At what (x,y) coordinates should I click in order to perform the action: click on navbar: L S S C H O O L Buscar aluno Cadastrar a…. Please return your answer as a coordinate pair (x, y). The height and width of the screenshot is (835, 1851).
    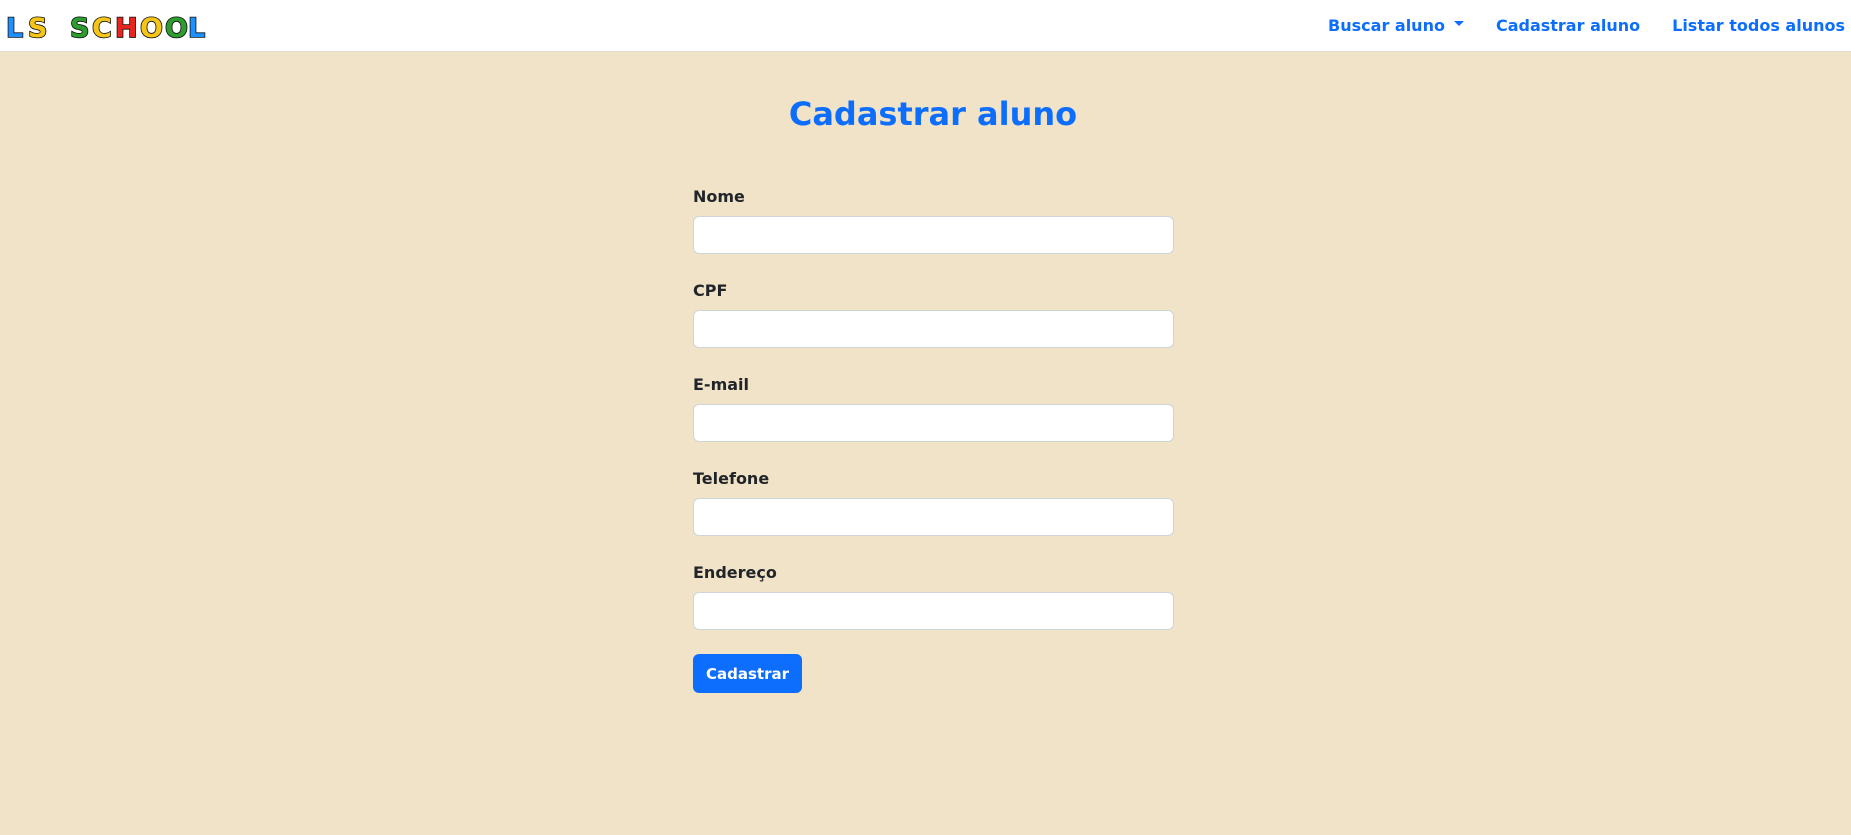
    Looking at the image, I should click on (925, 26).